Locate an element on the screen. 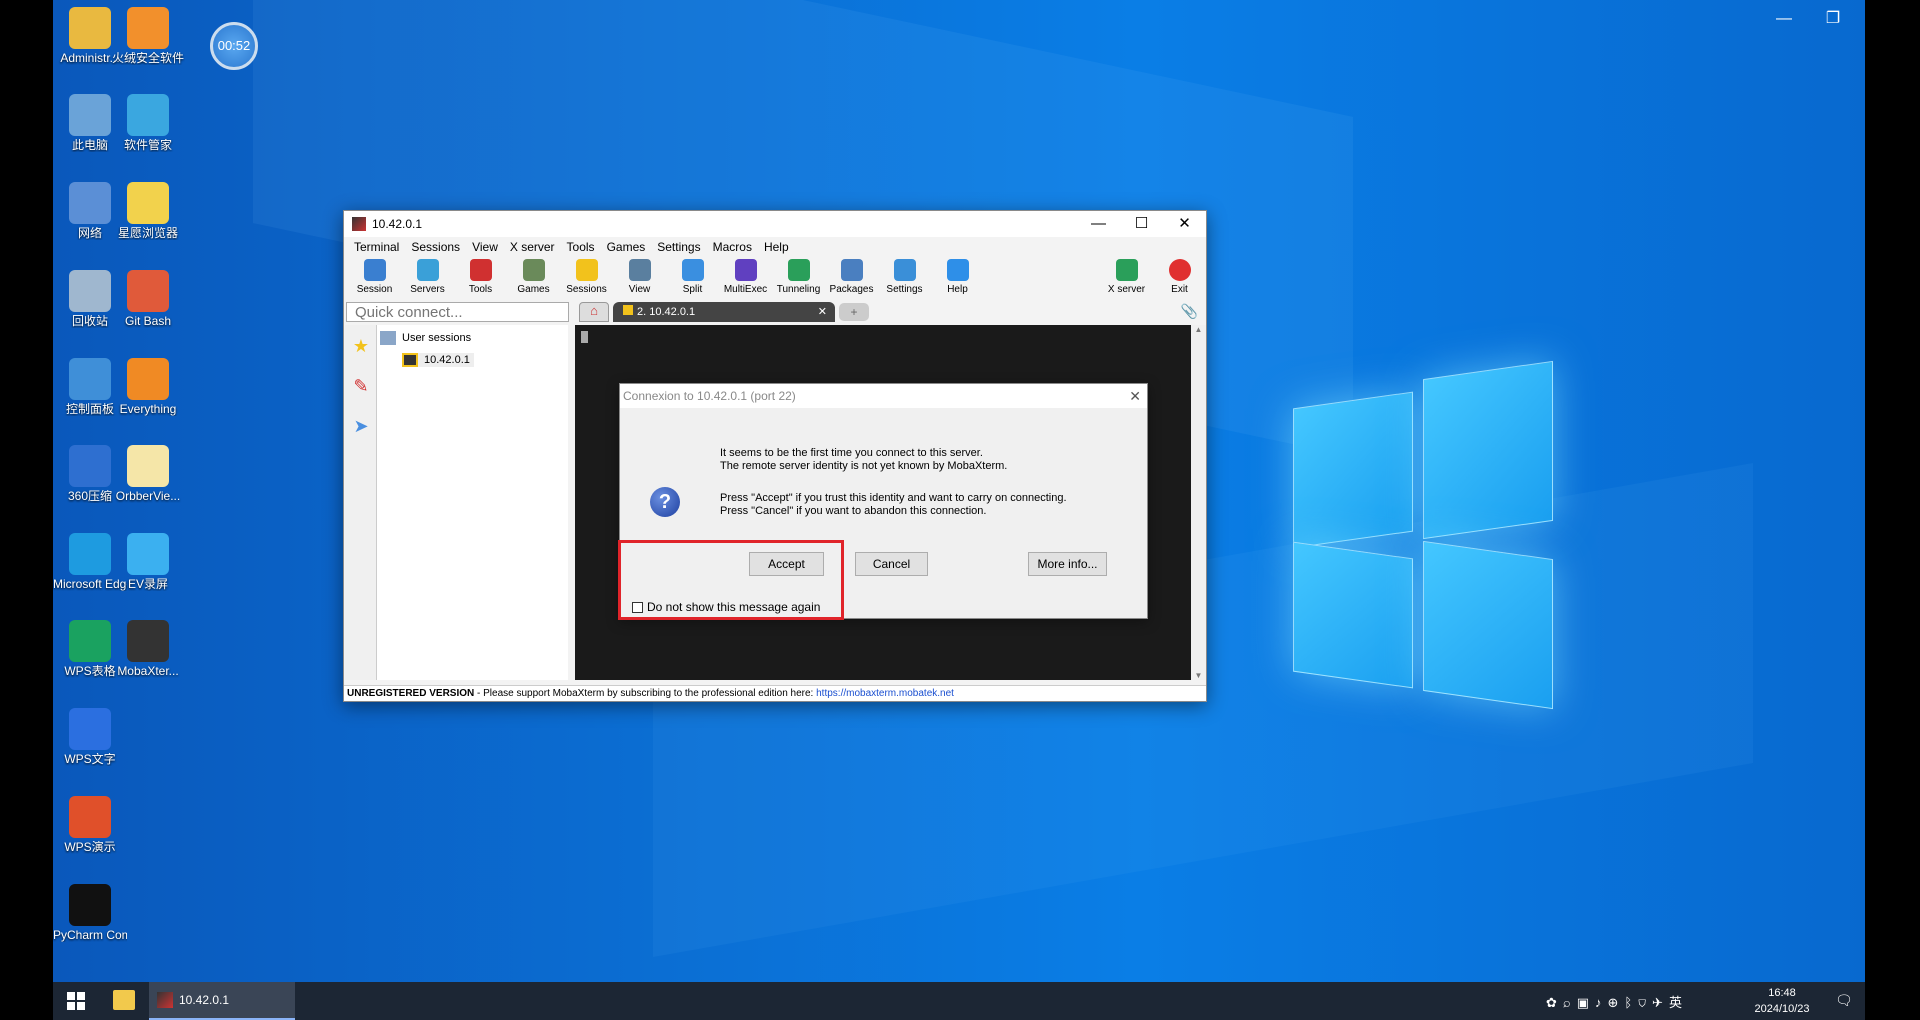  session-key-icon is located at coordinates (410, 360).